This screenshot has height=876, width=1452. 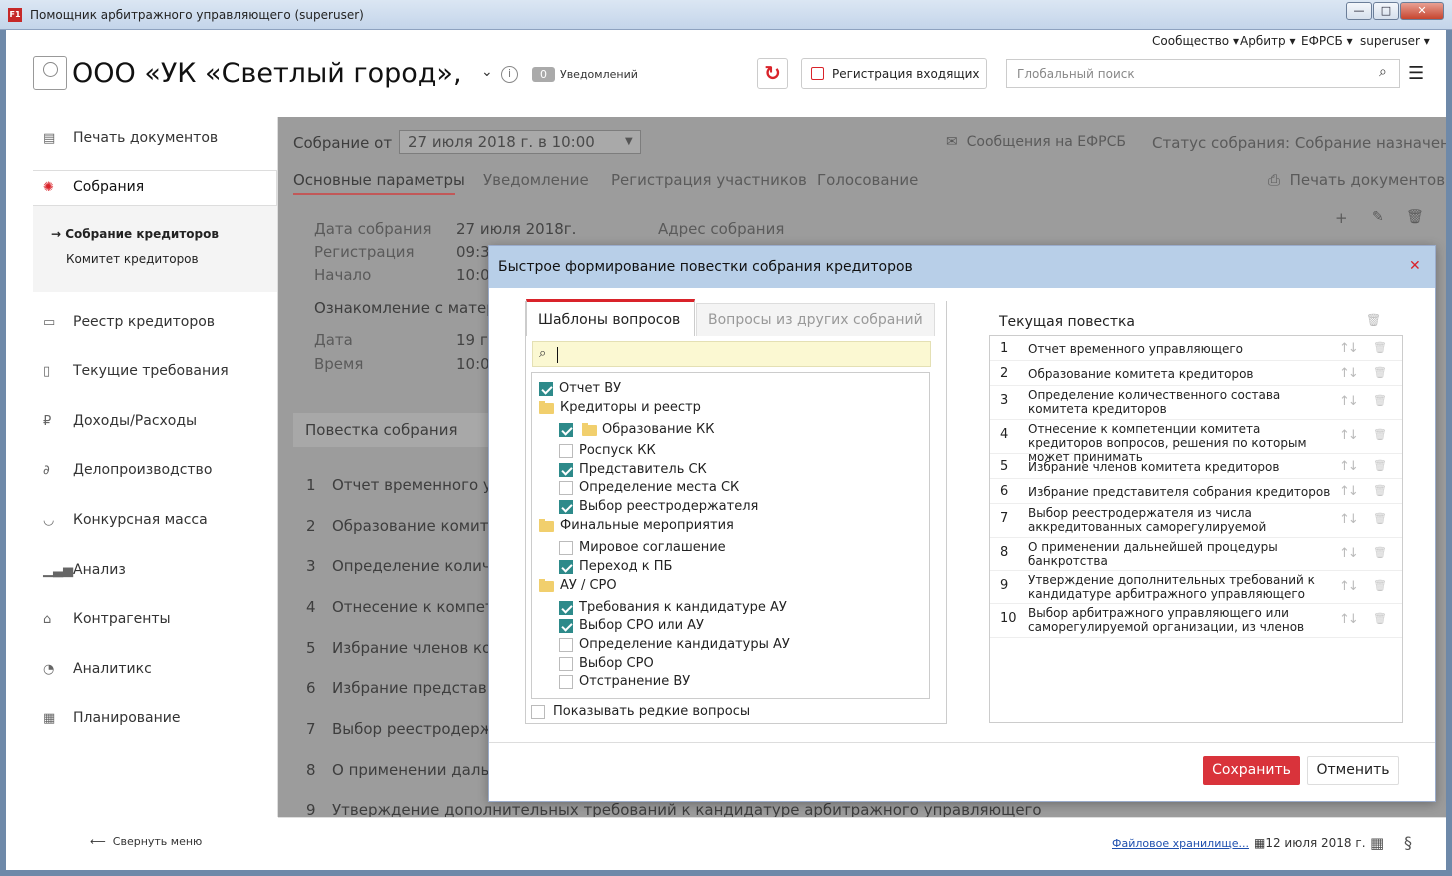 I want to click on current-agenda-row: 5 Избрание членов комитета кредиторов ↑↓ 🗑, so click(x=1196, y=466).